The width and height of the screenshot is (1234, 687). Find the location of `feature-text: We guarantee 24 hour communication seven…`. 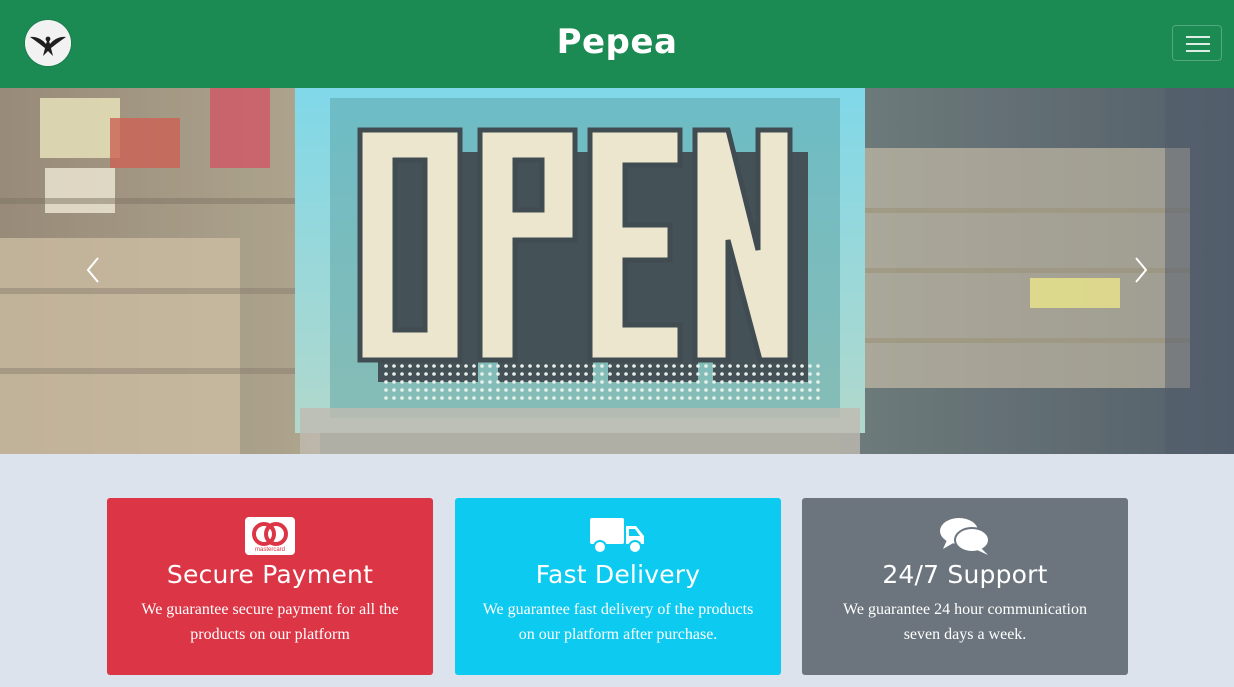

feature-text: We guarantee 24 hour communication seven… is located at coordinates (965, 622).